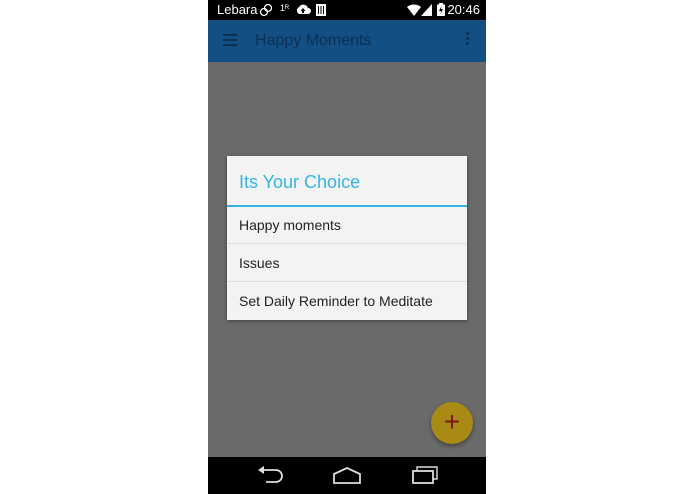 This screenshot has width=695, height=494. I want to click on storage-icon, so click(321, 10).